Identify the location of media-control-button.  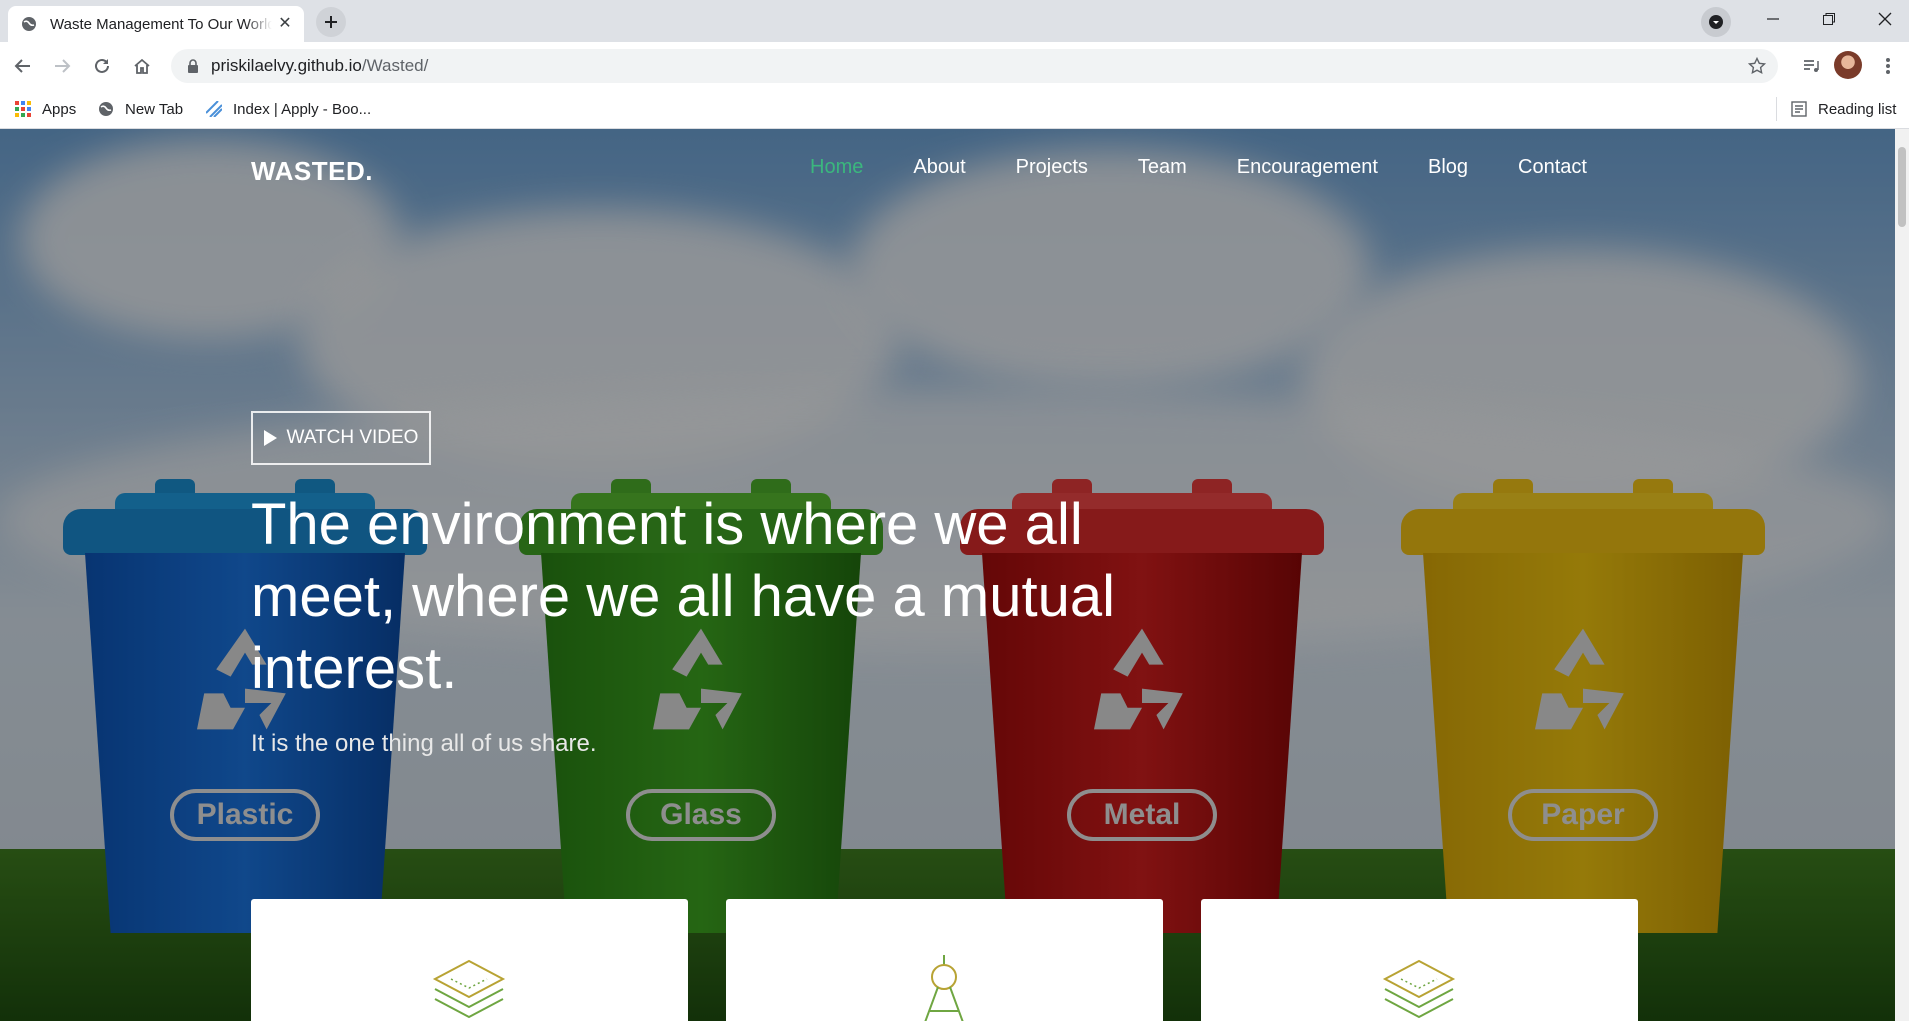
(1811, 66).